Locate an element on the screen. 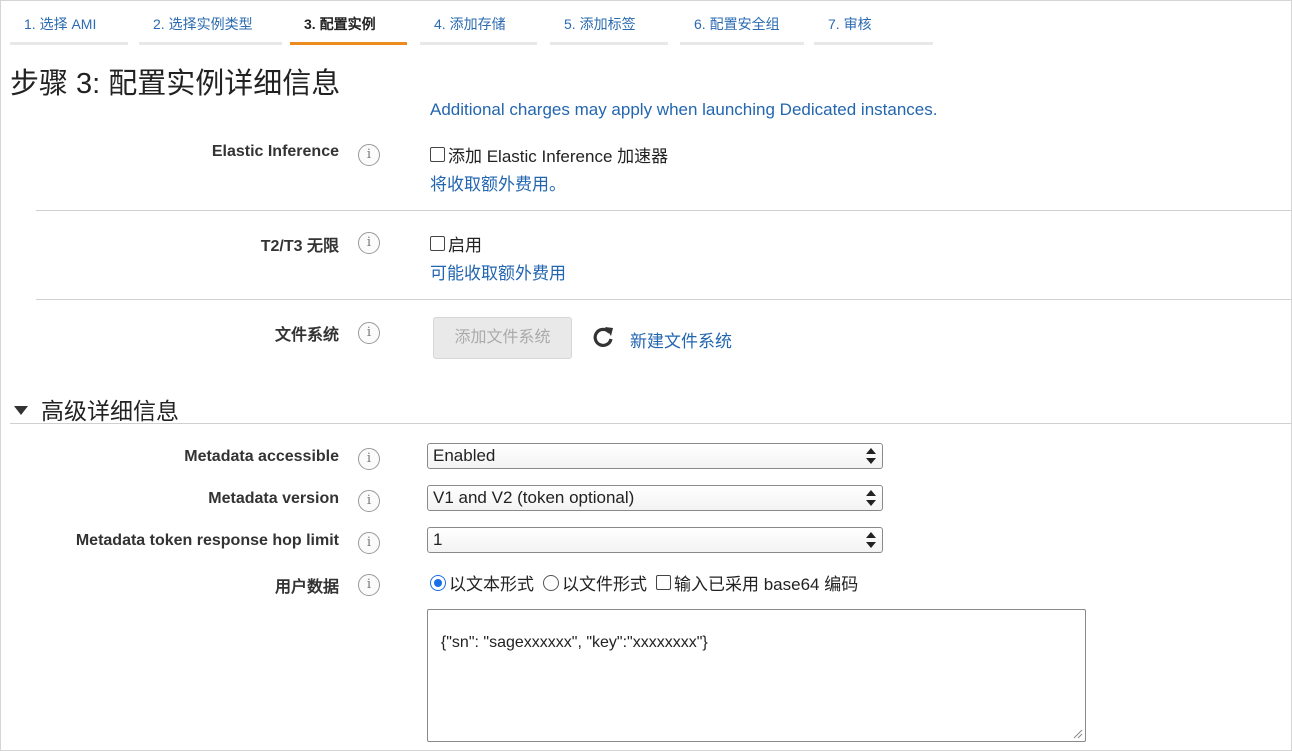 The width and height of the screenshot is (1292, 751). t2t3-checkbox-row: 启用 is located at coordinates (456, 243).